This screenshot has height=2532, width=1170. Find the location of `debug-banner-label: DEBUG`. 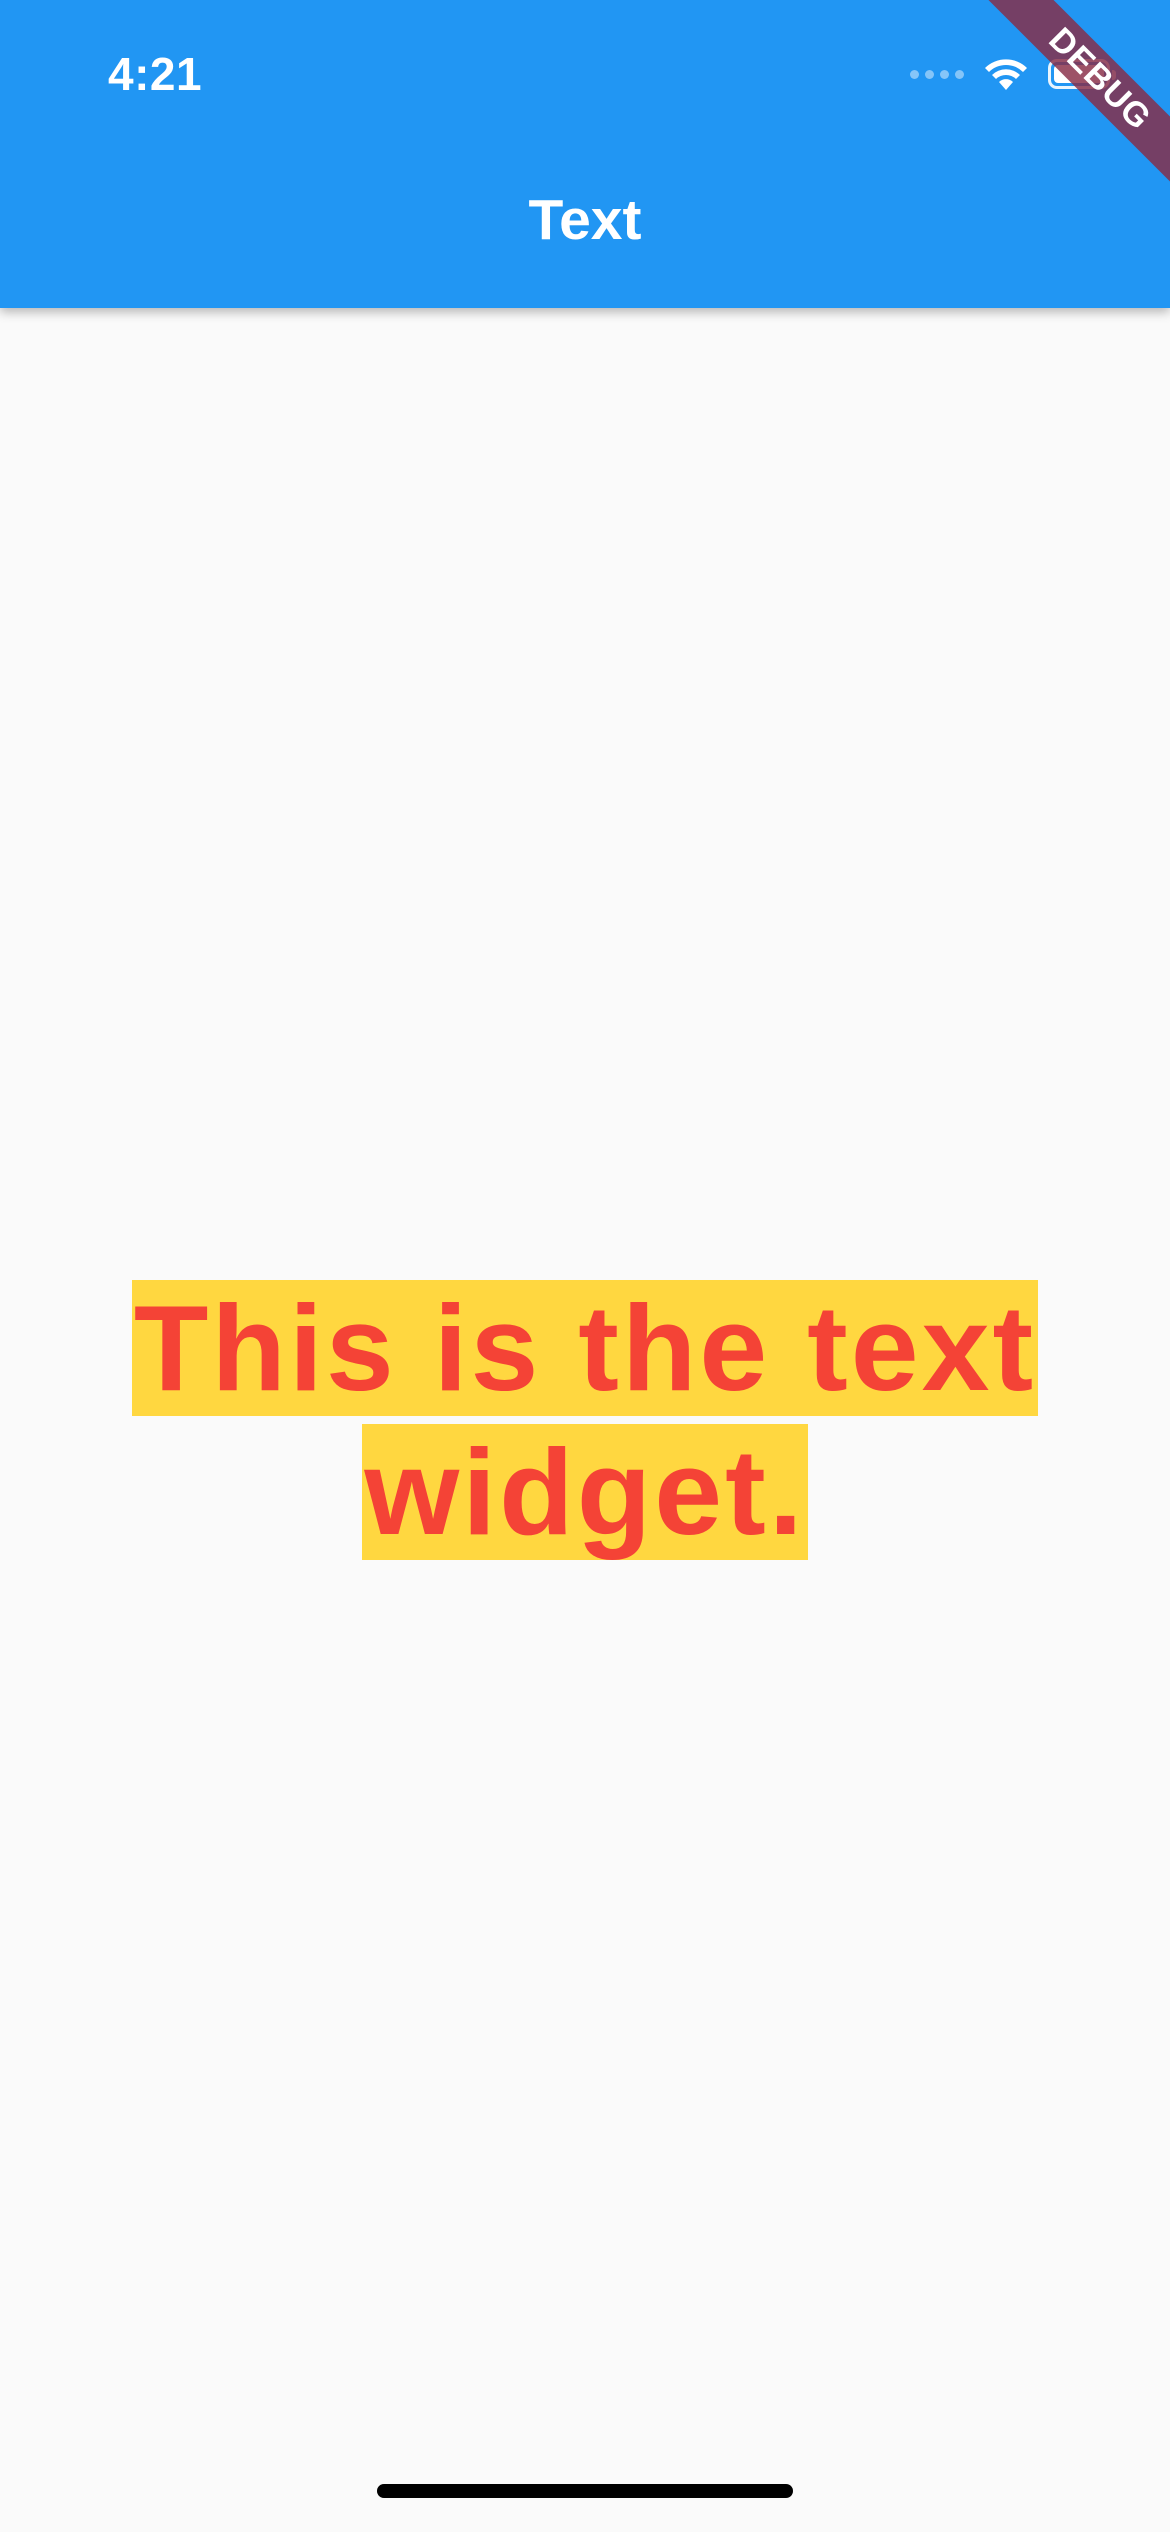

debug-banner-label: DEBUG is located at coordinates (1070, 100).